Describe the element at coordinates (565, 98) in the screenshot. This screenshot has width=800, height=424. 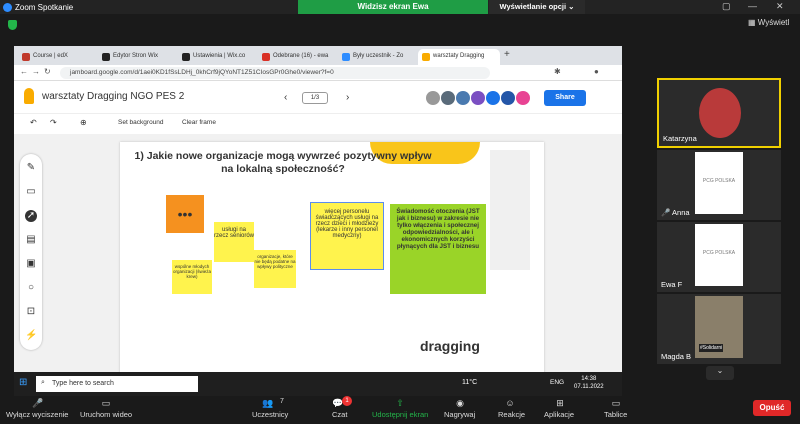
I see `share-button: Share` at that location.